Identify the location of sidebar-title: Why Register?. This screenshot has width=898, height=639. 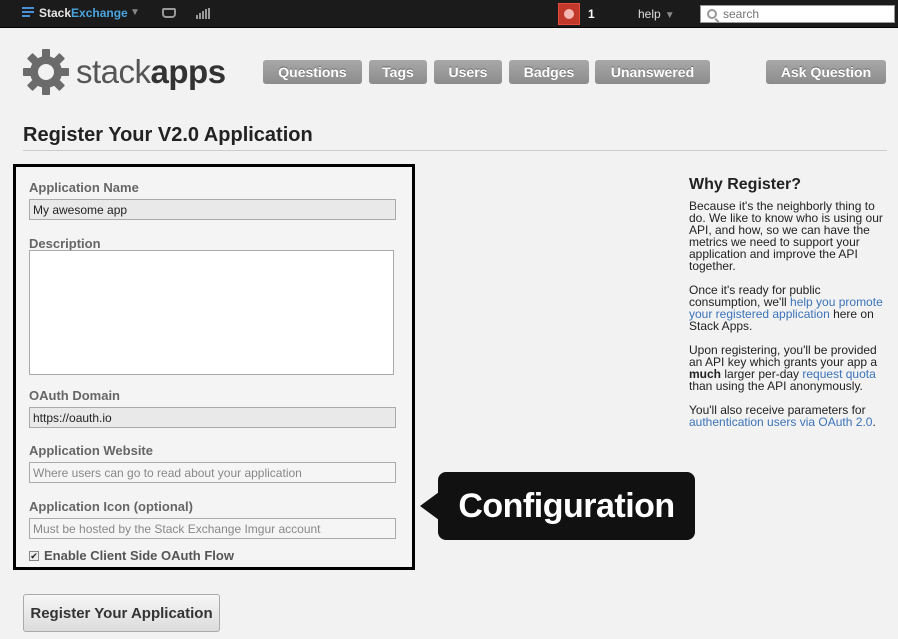
(745, 184).